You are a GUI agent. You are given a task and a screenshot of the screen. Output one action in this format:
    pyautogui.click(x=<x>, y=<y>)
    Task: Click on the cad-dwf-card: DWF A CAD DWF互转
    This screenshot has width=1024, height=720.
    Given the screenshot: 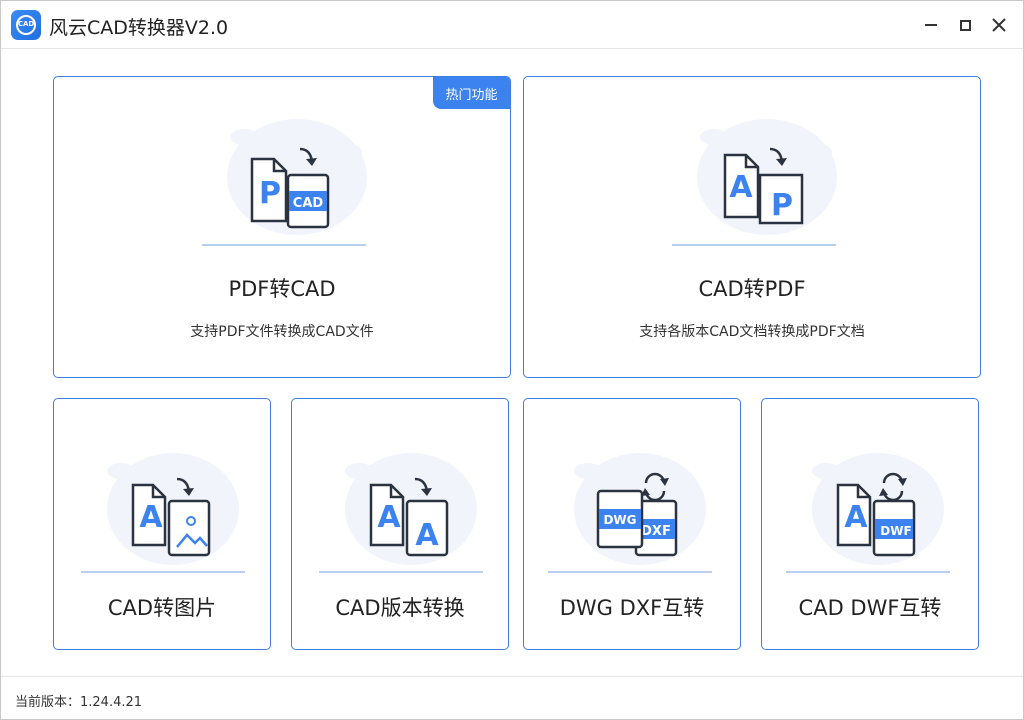 What is the action you would take?
    pyautogui.click(x=870, y=524)
    